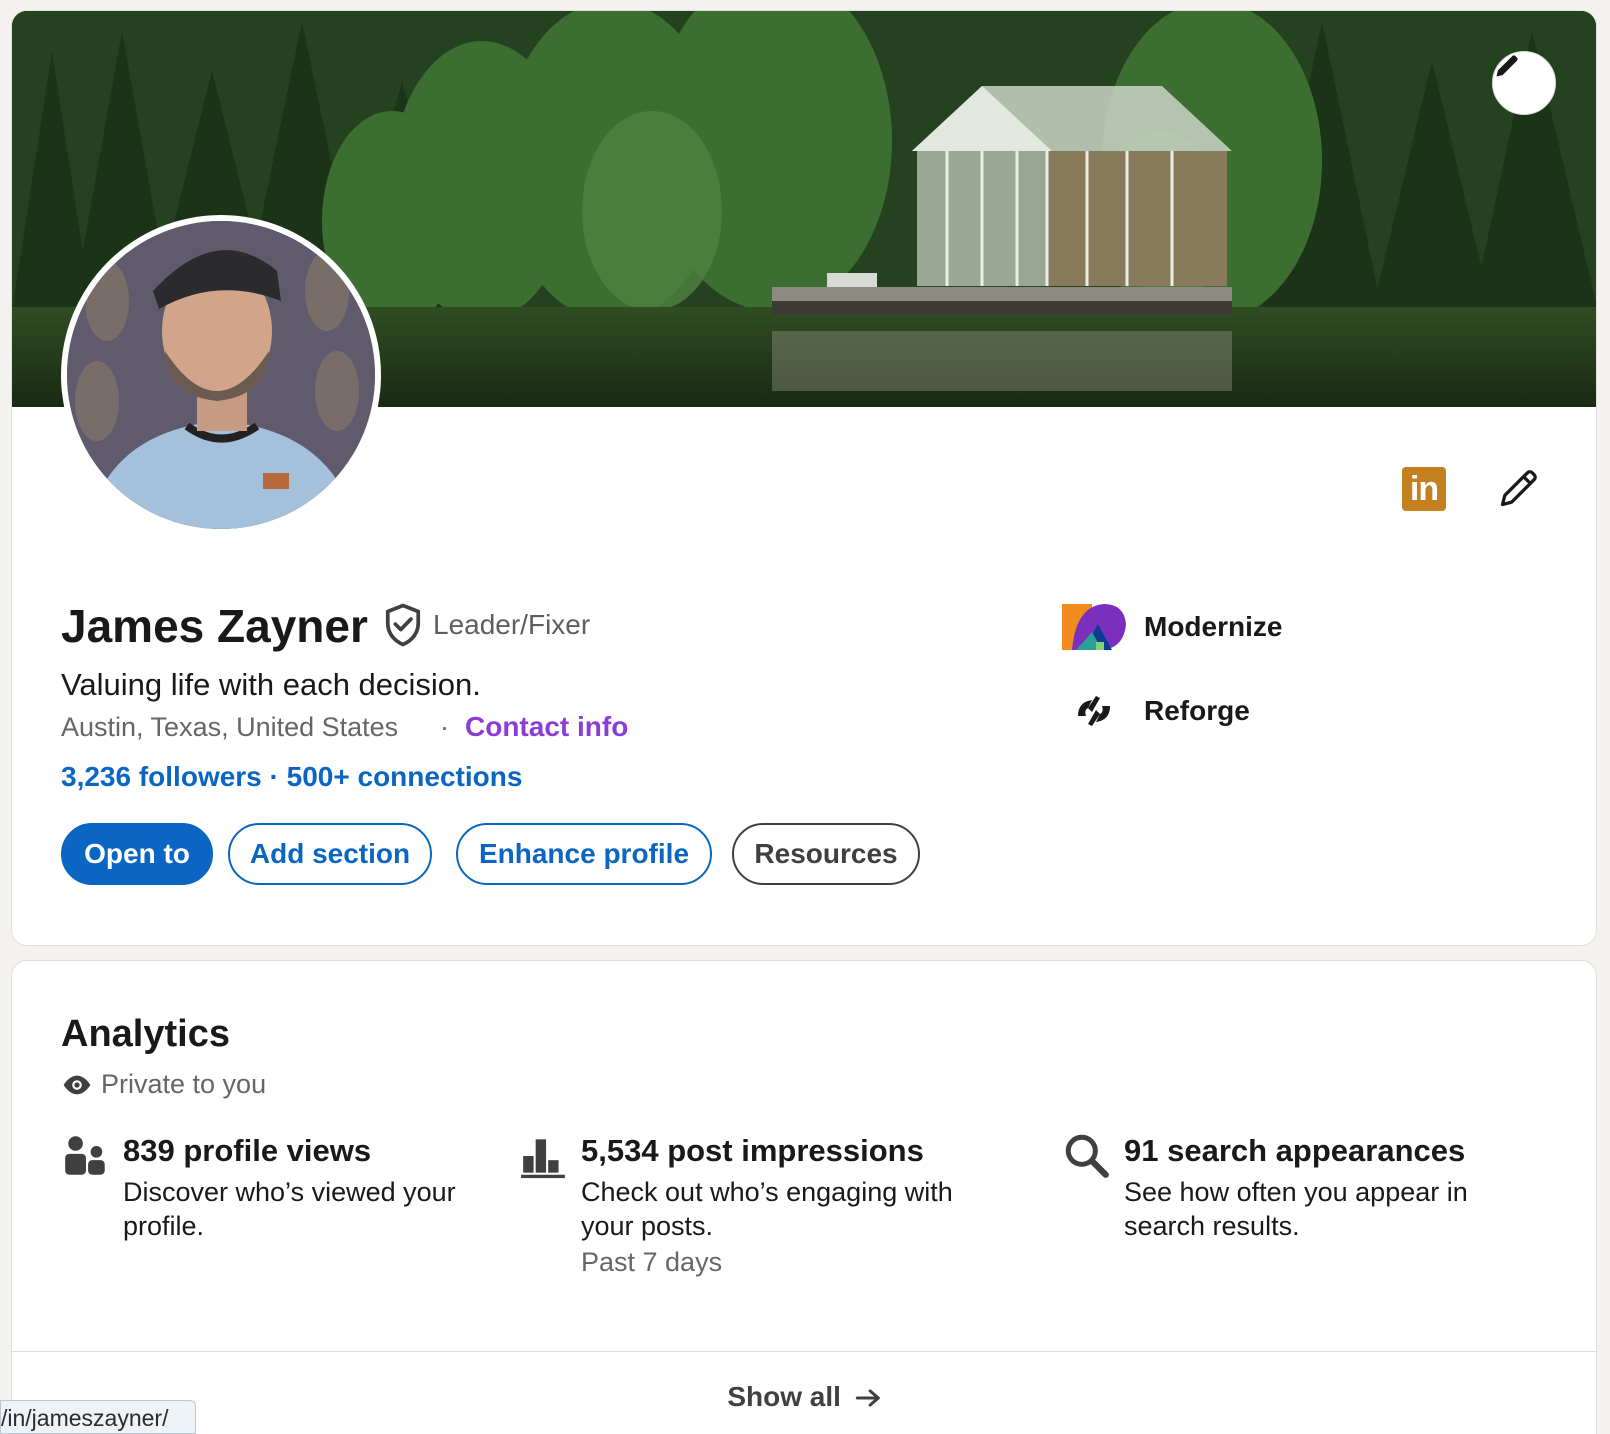 The height and width of the screenshot is (1434, 1610). I want to click on company-name: Reforge, so click(1197, 710).